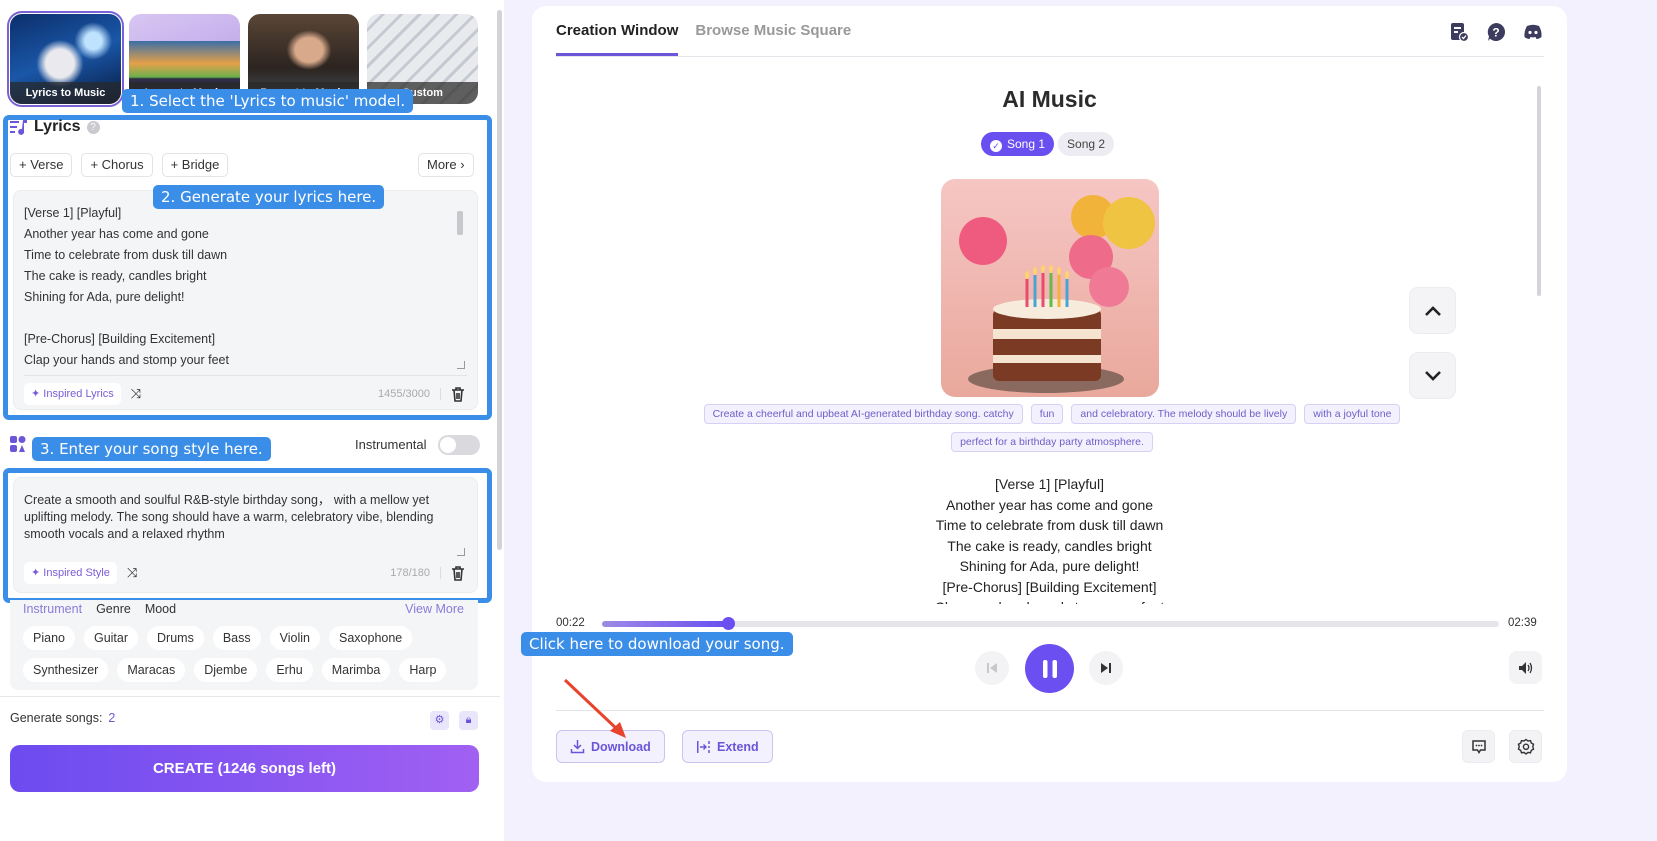  I want to click on lyric-line: [Verse 1] [Playful], so click(1049, 484).